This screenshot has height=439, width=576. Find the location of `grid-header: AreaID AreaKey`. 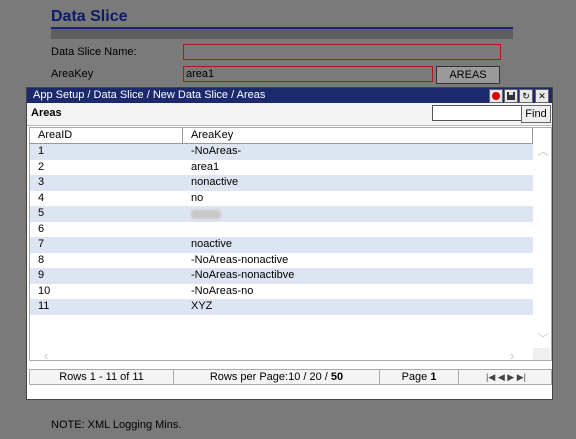

grid-header: AreaID AreaKey is located at coordinates (281, 136).